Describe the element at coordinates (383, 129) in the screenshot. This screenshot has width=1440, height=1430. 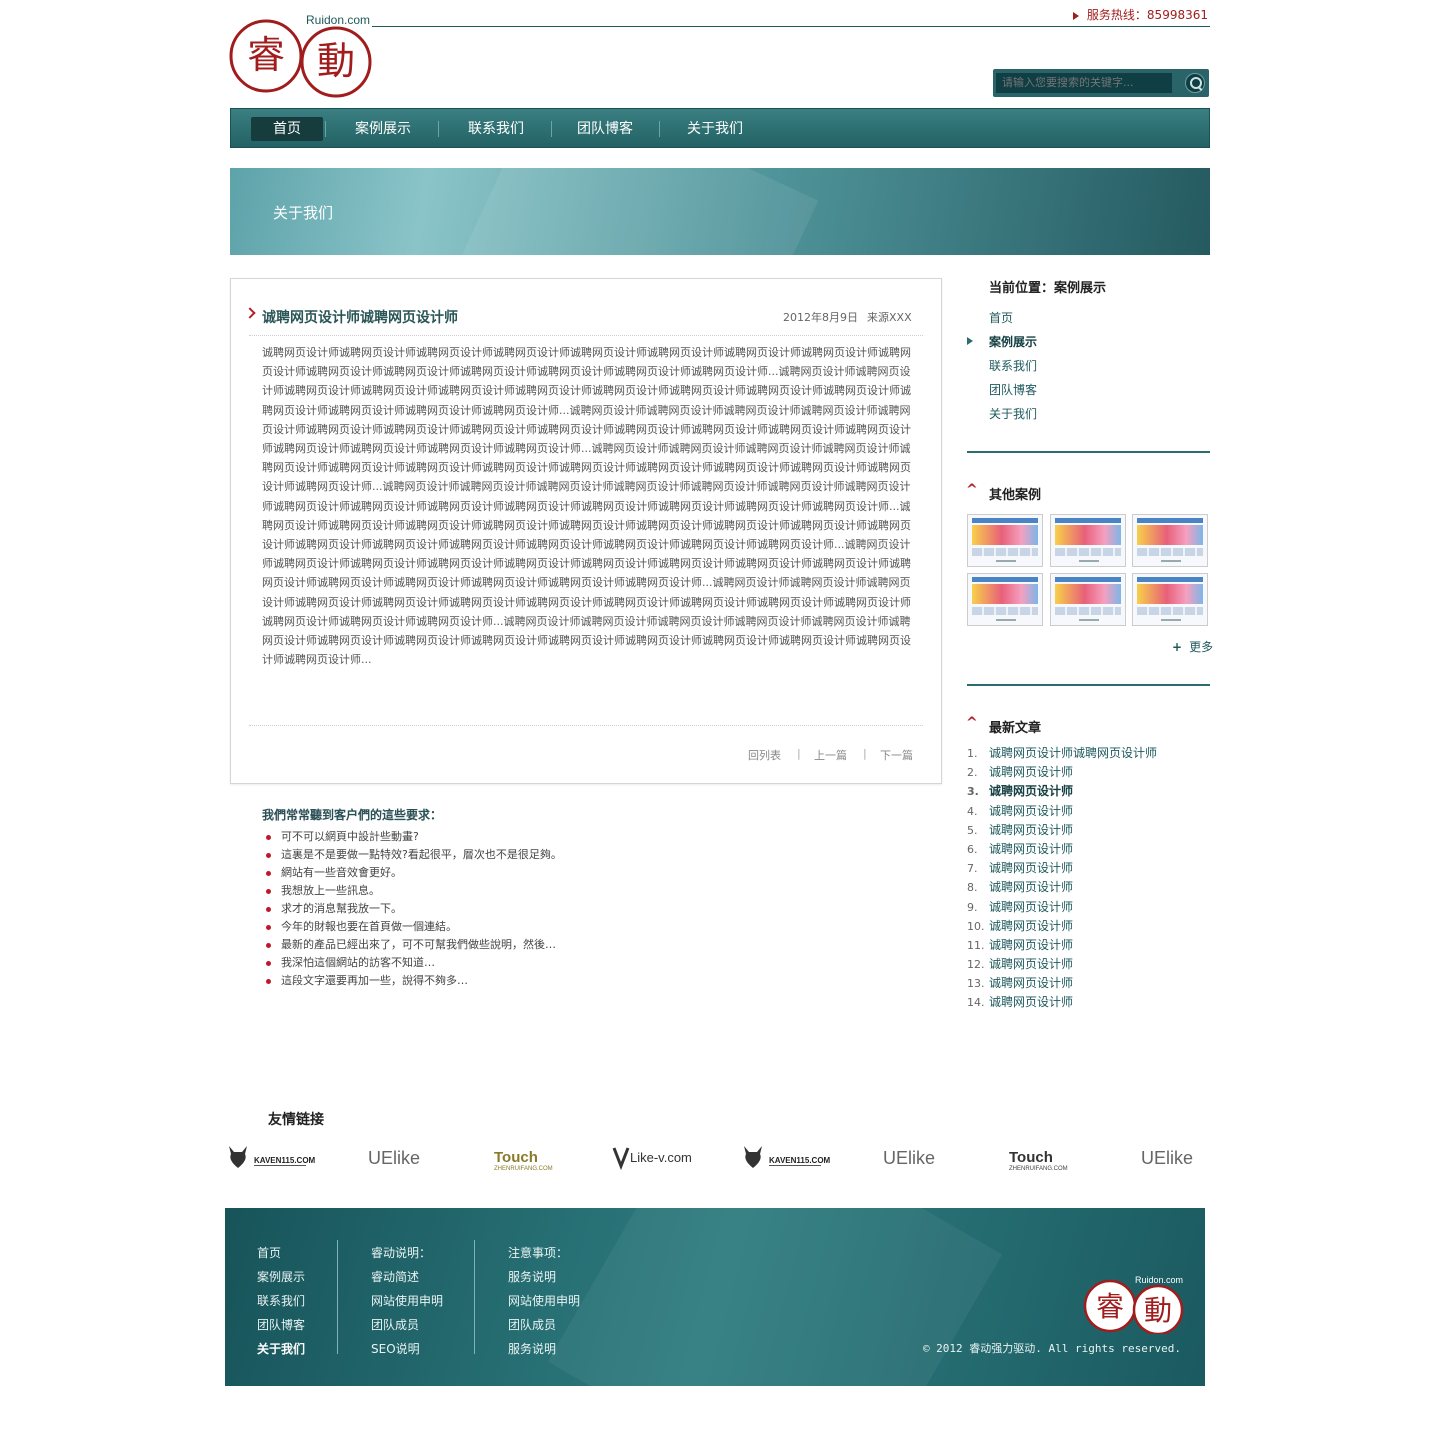
I see `nav-item-cases: 案例展示` at that location.